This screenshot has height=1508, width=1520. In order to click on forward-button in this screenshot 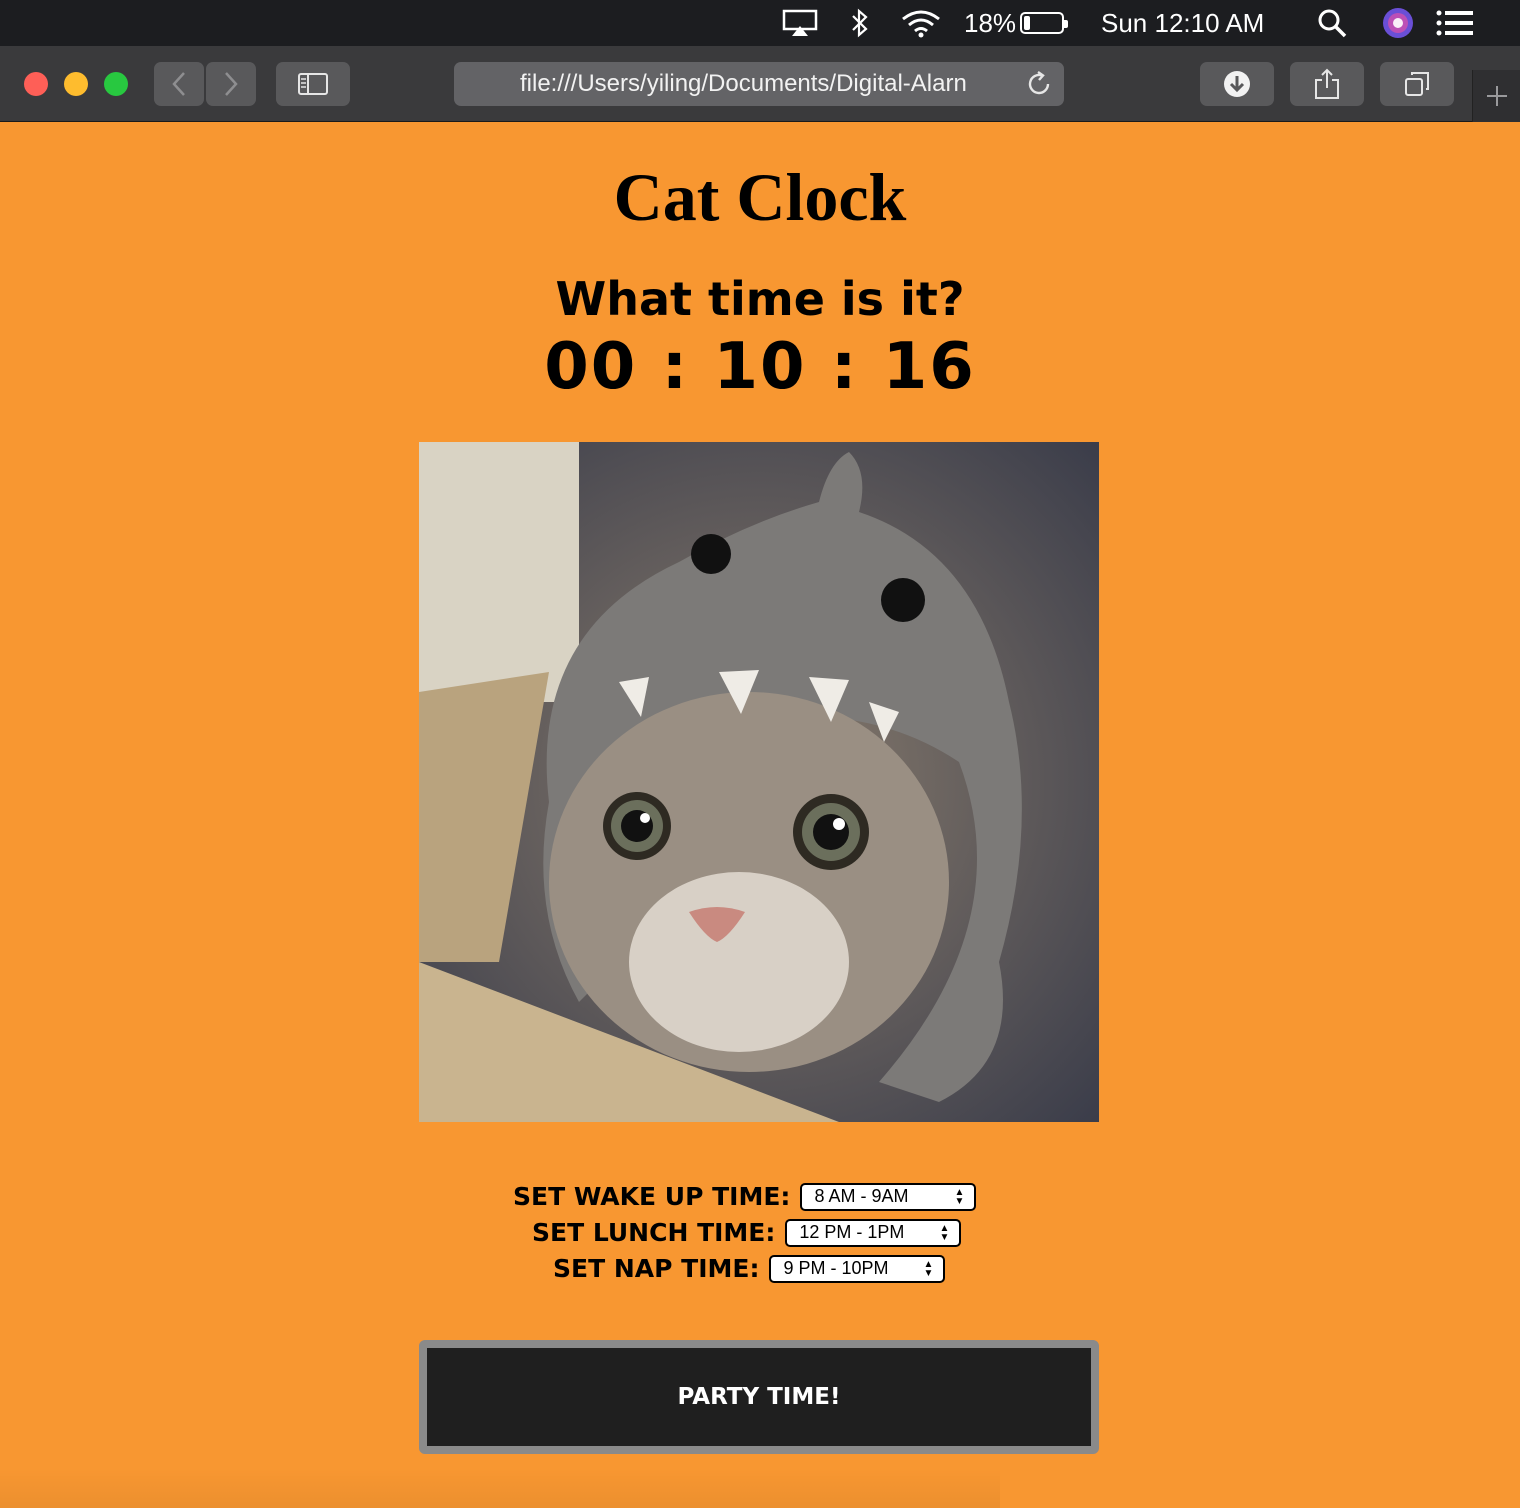, I will do `click(231, 84)`.